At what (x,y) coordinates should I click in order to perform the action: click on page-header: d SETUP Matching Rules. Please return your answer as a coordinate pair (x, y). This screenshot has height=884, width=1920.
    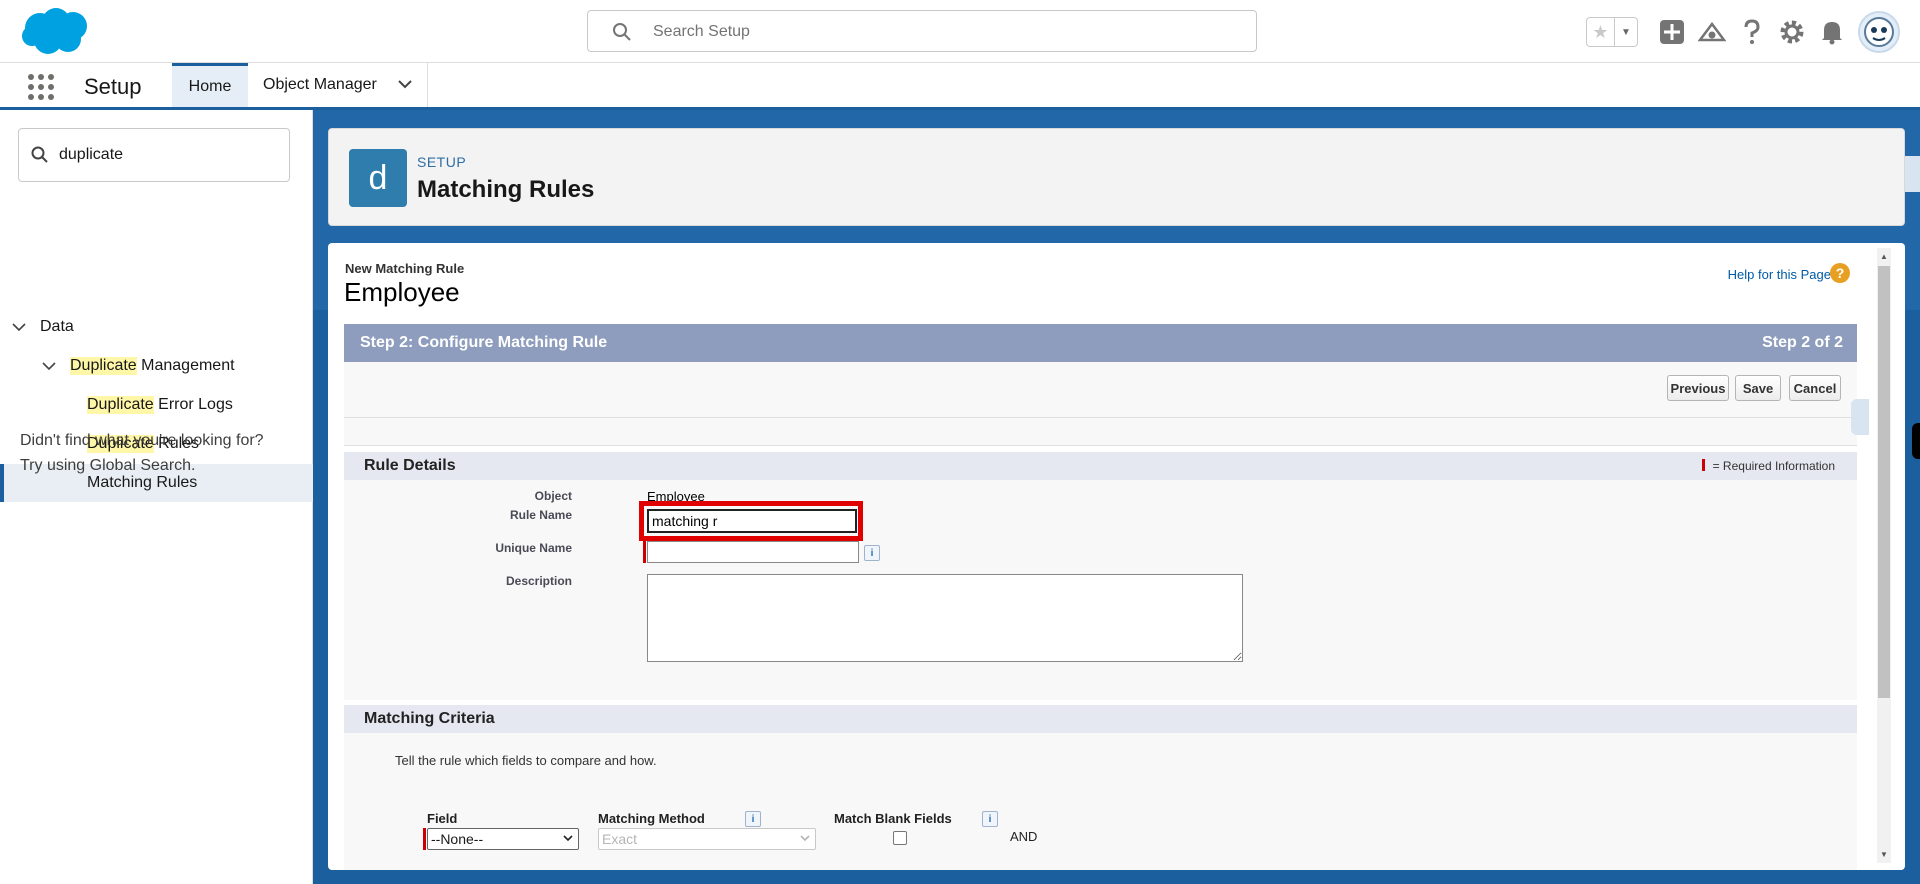
    Looking at the image, I should click on (1116, 177).